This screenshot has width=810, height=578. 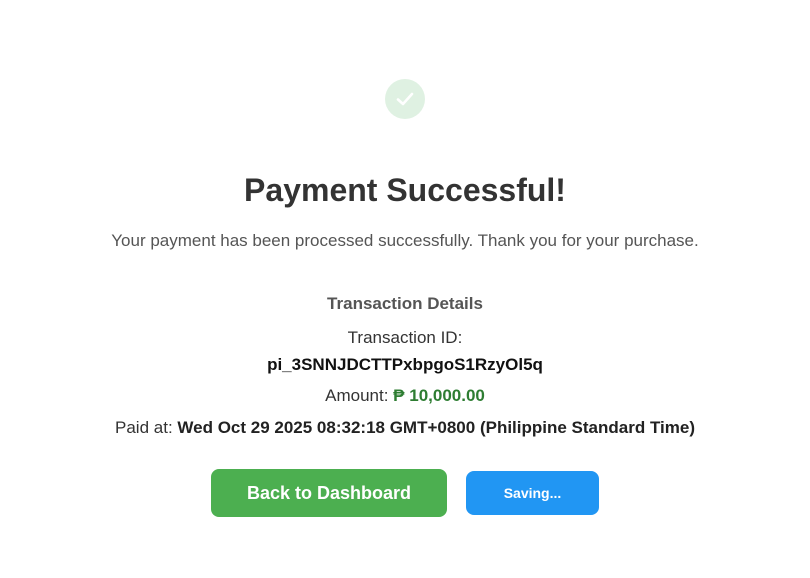 I want to click on transaction-id-value: pi_3SNNJDCTTPxbpgoS1RzyOl5q, so click(x=405, y=364).